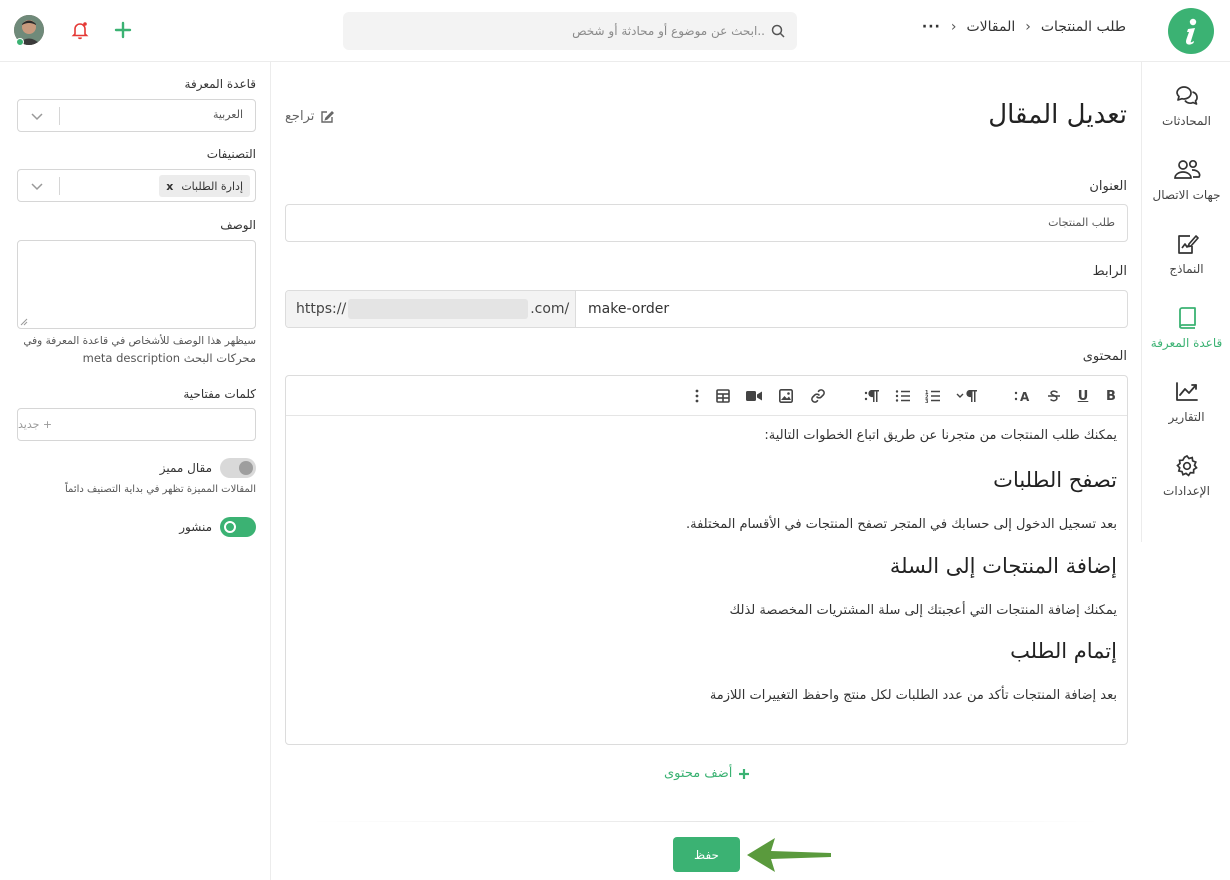 The width and height of the screenshot is (1230, 880). What do you see at coordinates (169, 358) in the screenshot?
I see `description-hint: محركات البحث meta description` at bounding box center [169, 358].